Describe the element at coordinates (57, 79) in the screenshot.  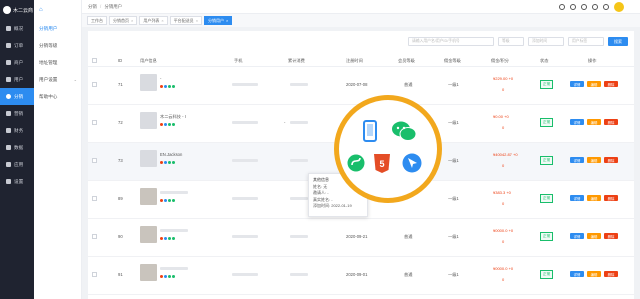
I see `submenu-item: 用户设置 ⌄` at that location.